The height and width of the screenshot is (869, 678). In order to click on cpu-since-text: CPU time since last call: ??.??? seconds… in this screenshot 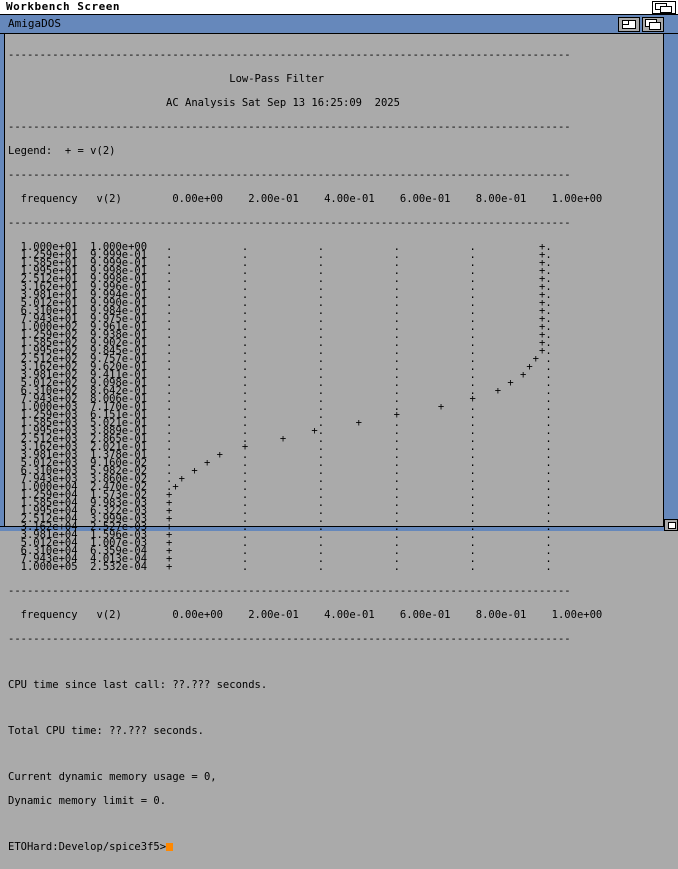, I will do `click(138, 685)`.